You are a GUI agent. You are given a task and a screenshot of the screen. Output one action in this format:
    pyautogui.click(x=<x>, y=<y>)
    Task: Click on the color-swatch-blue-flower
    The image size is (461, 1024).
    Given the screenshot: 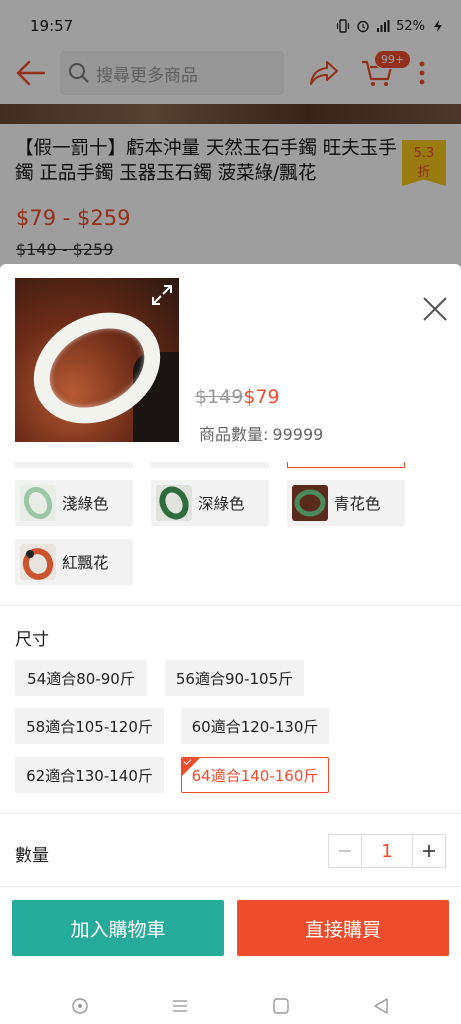 What is the action you would take?
    pyautogui.click(x=310, y=503)
    